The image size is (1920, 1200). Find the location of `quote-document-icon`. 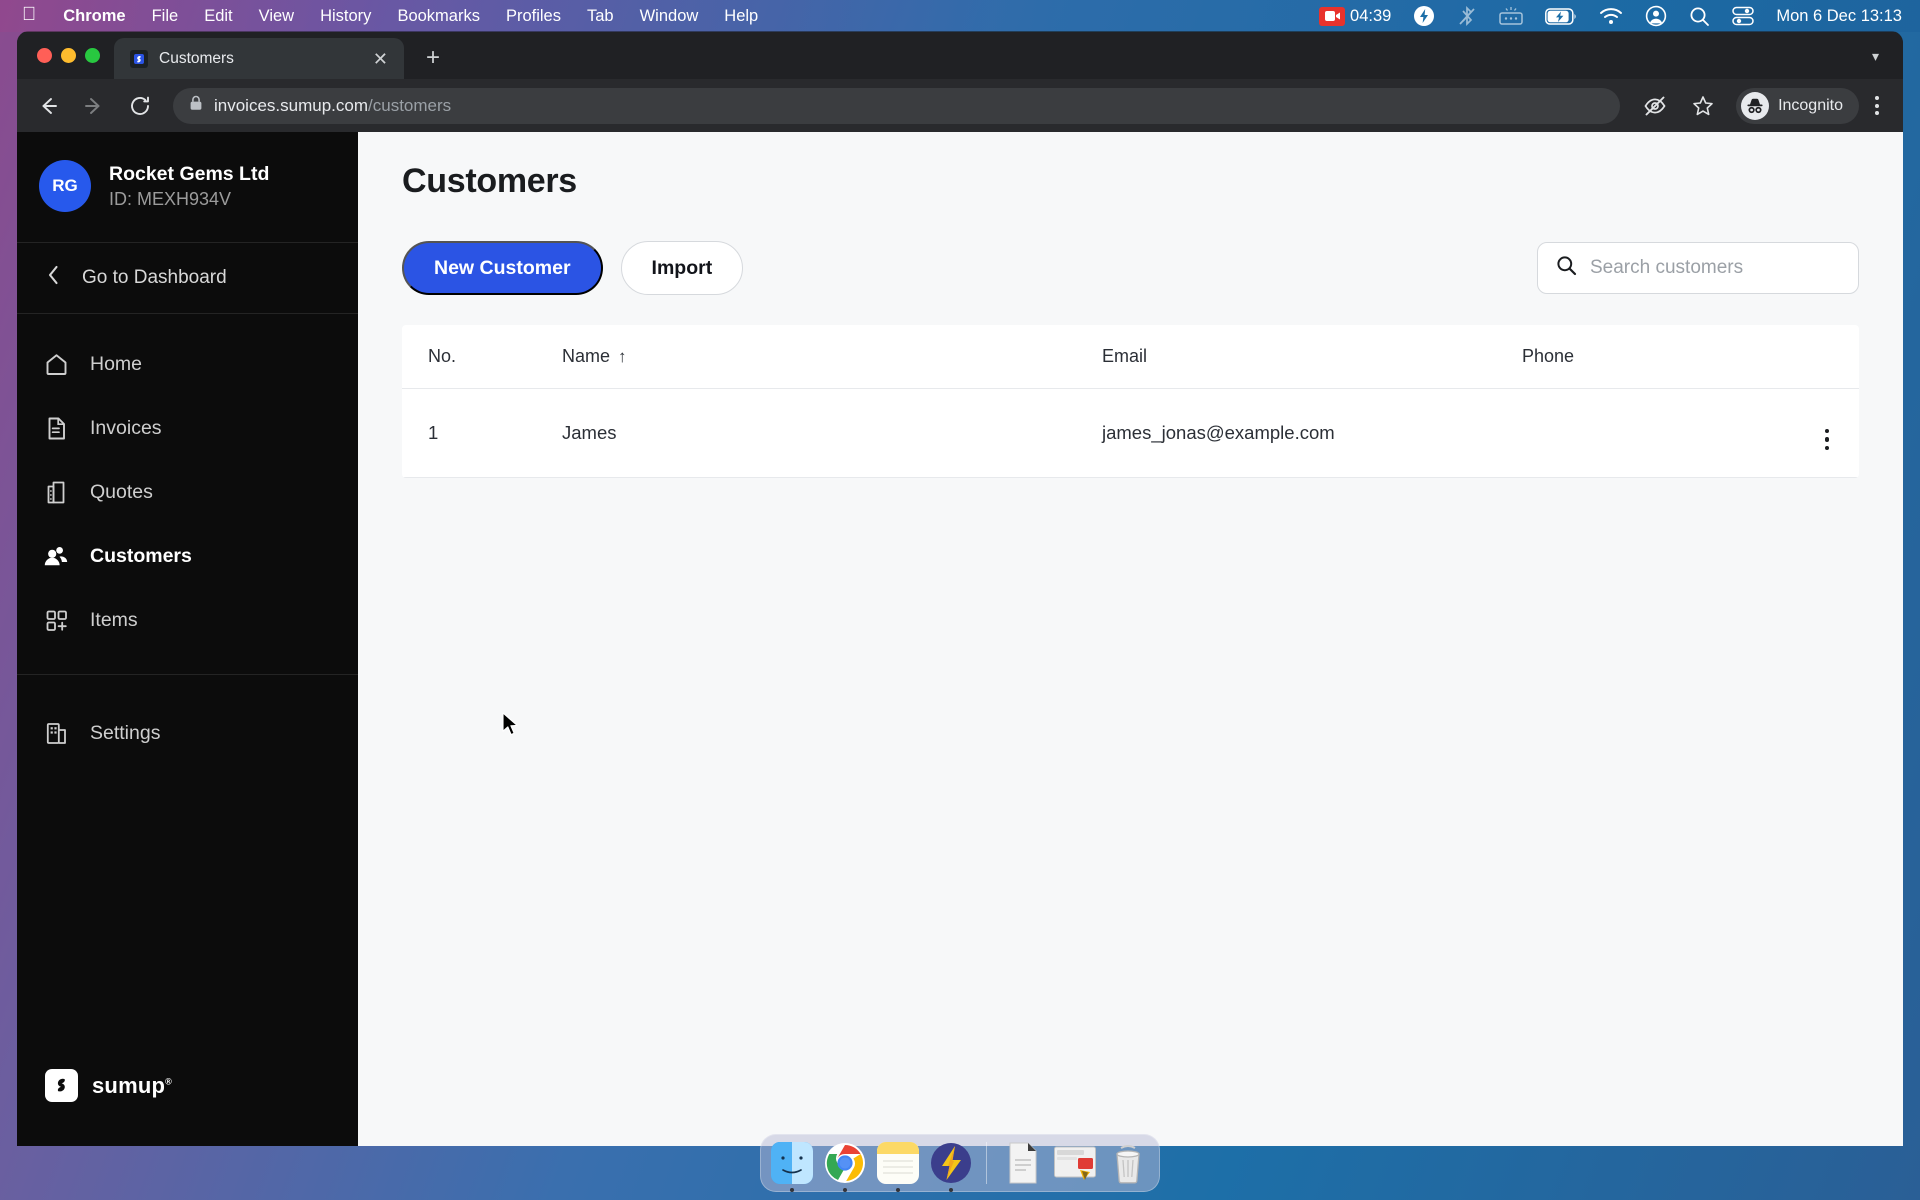

quote-document-icon is located at coordinates (56, 492).